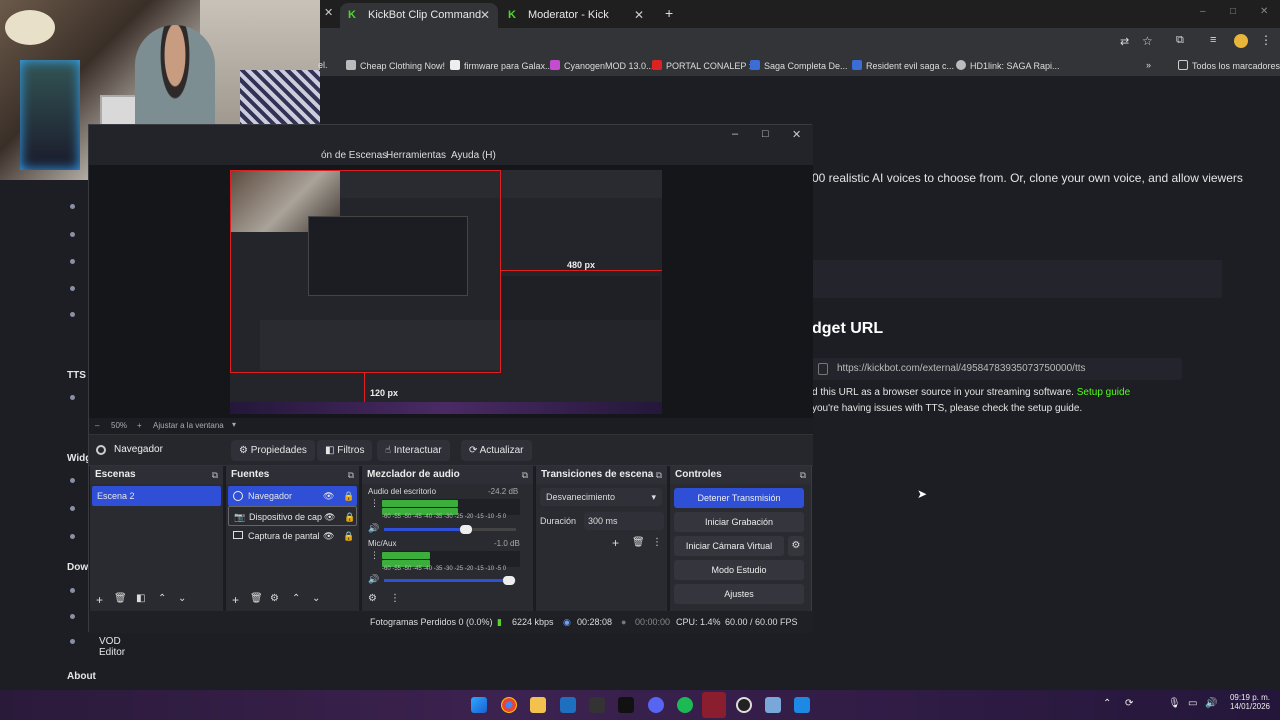  What do you see at coordinates (1180, 40) in the screenshot?
I see `extensions-icon: ⧉` at bounding box center [1180, 40].